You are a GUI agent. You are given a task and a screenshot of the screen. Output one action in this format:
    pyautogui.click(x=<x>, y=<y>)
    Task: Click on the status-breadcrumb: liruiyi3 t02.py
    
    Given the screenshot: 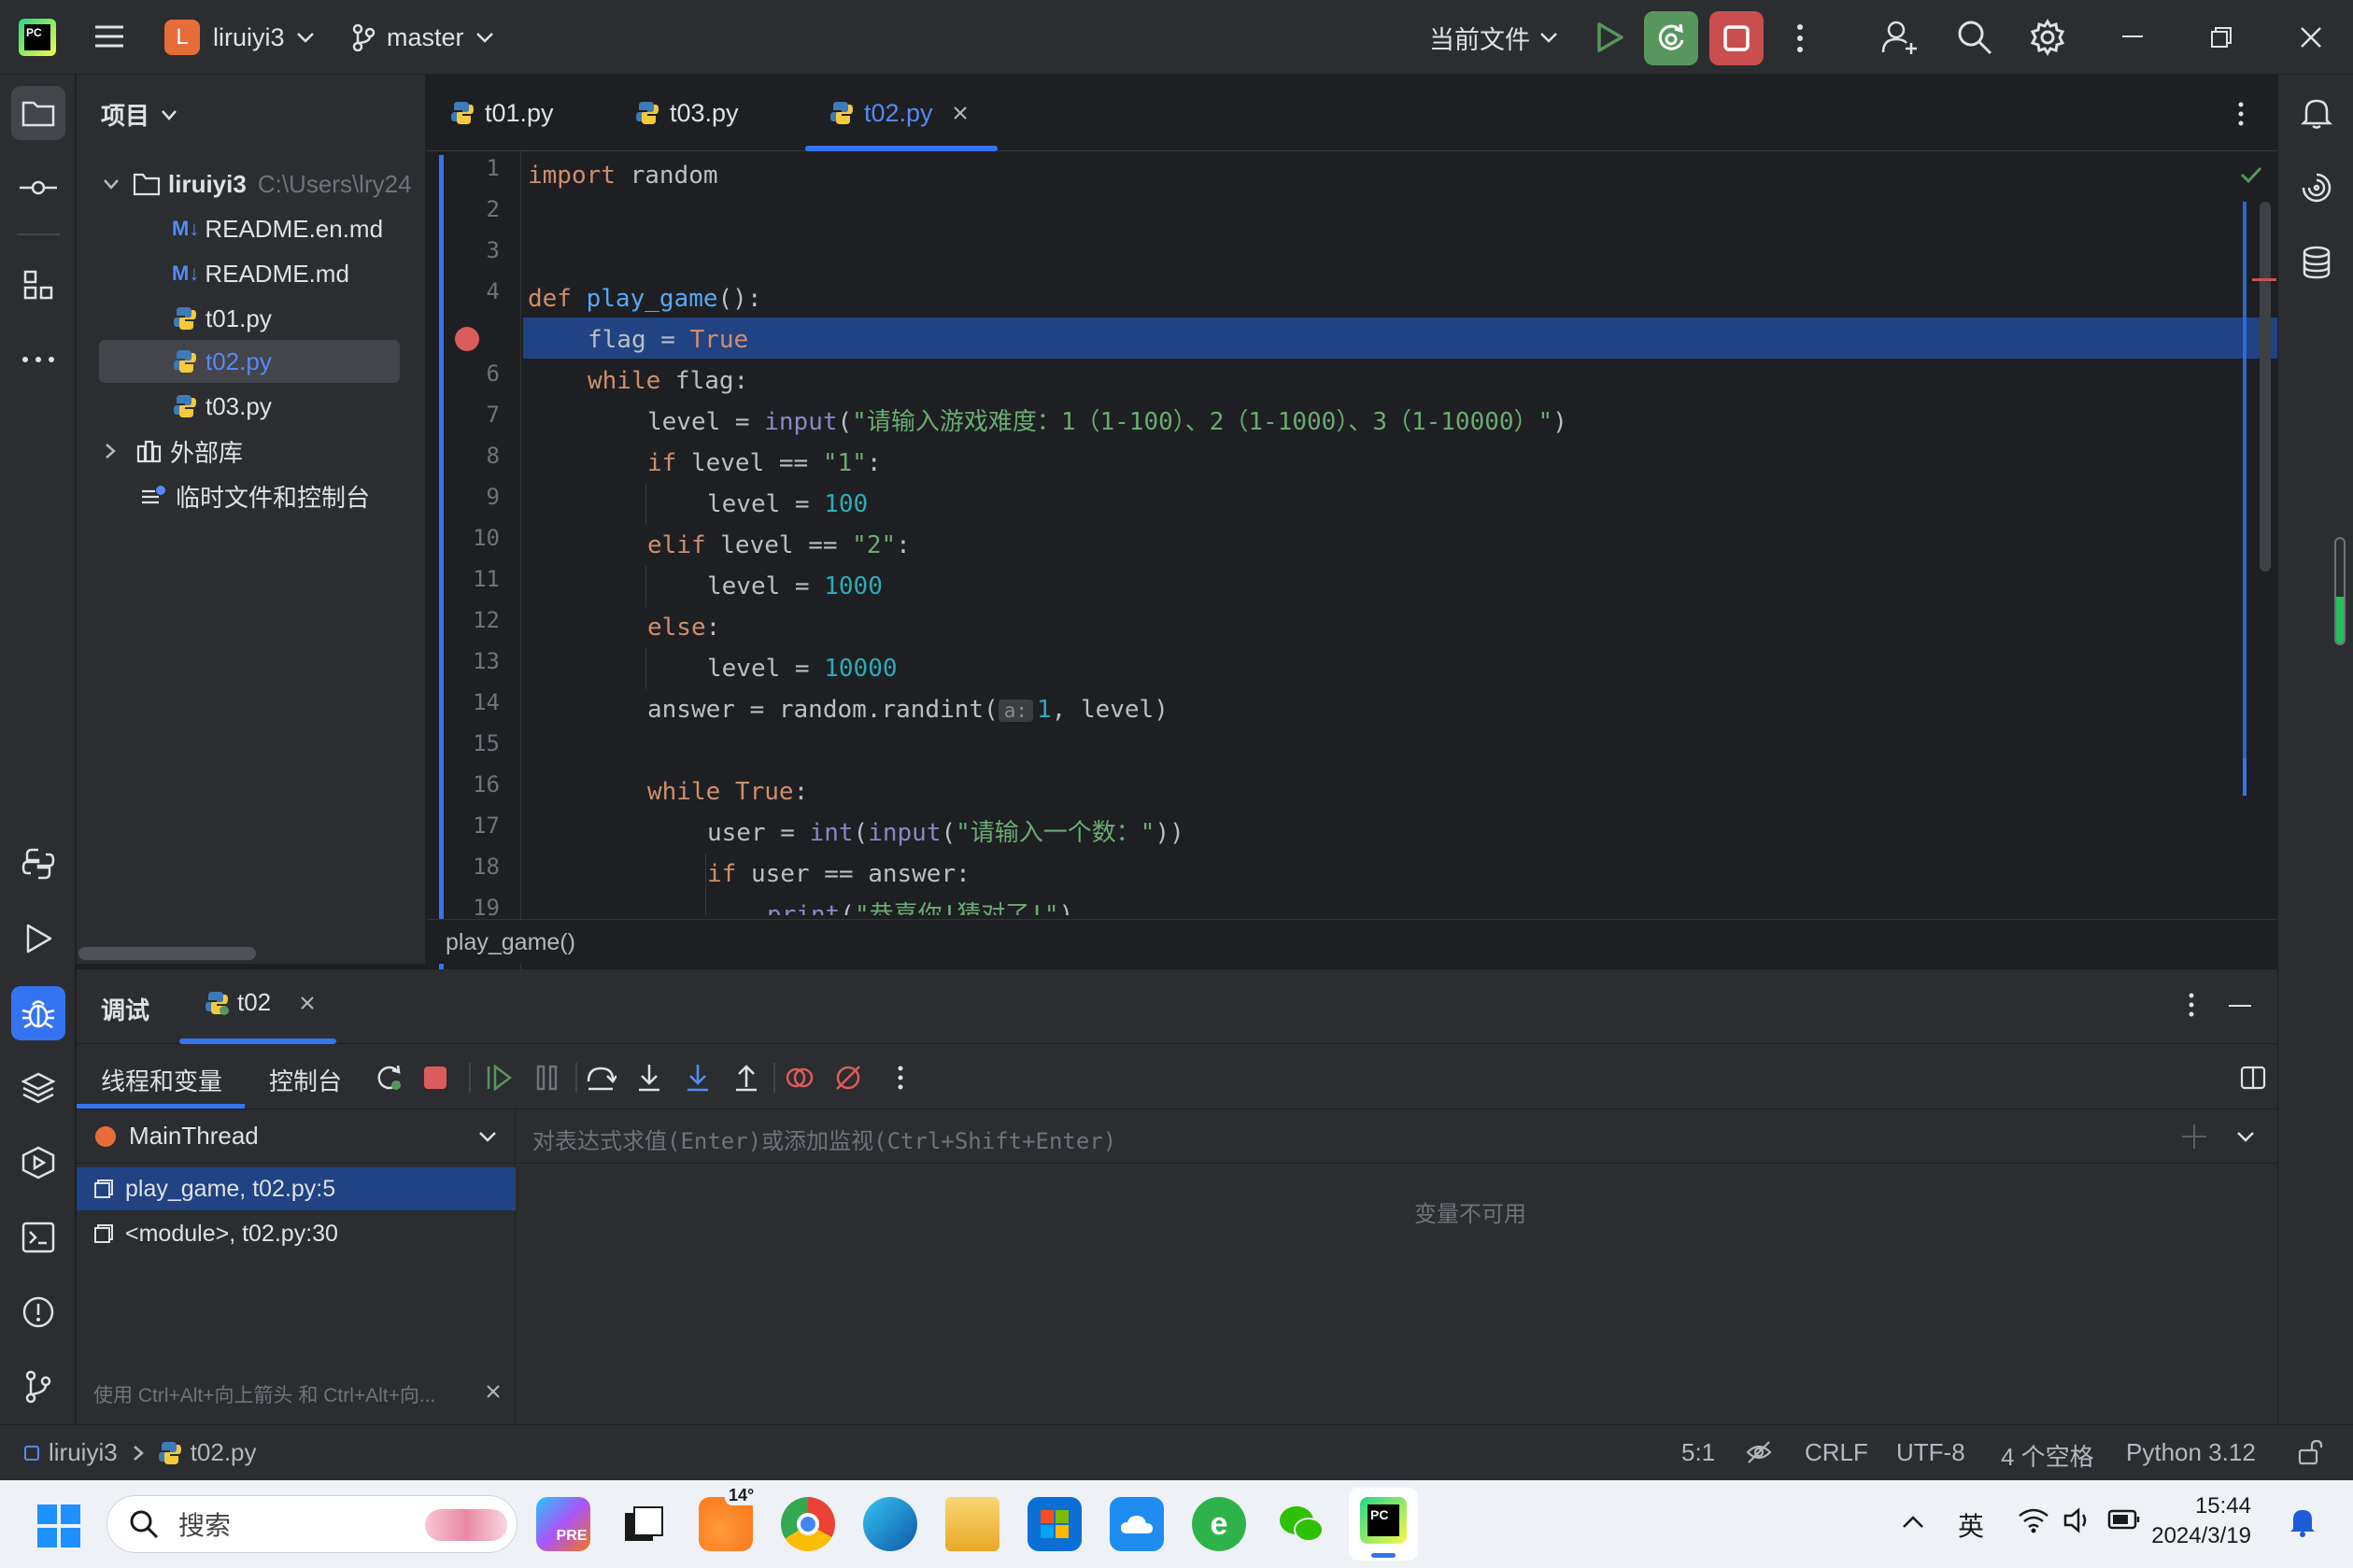 What is the action you would take?
    pyautogui.click(x=140, y=1452)
    